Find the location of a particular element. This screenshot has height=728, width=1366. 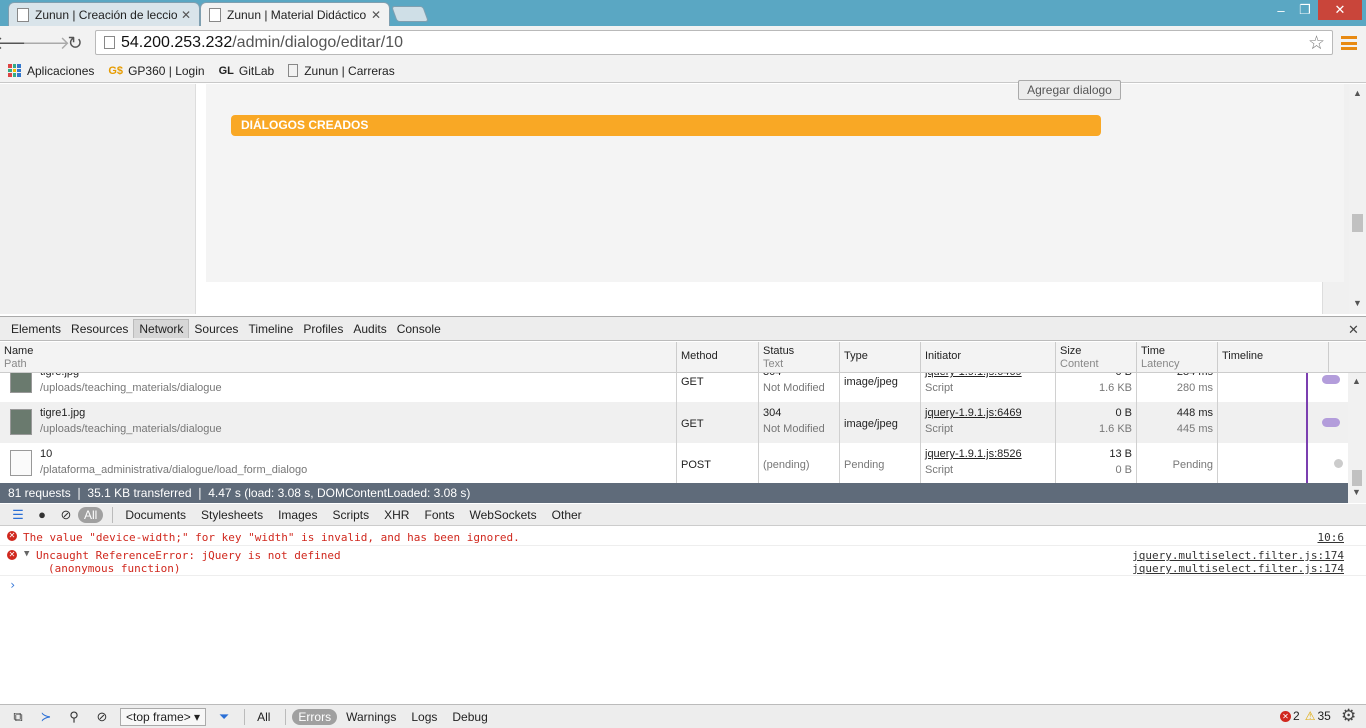

gear-icon: ⚙ is located at coordinates (1348, 716).